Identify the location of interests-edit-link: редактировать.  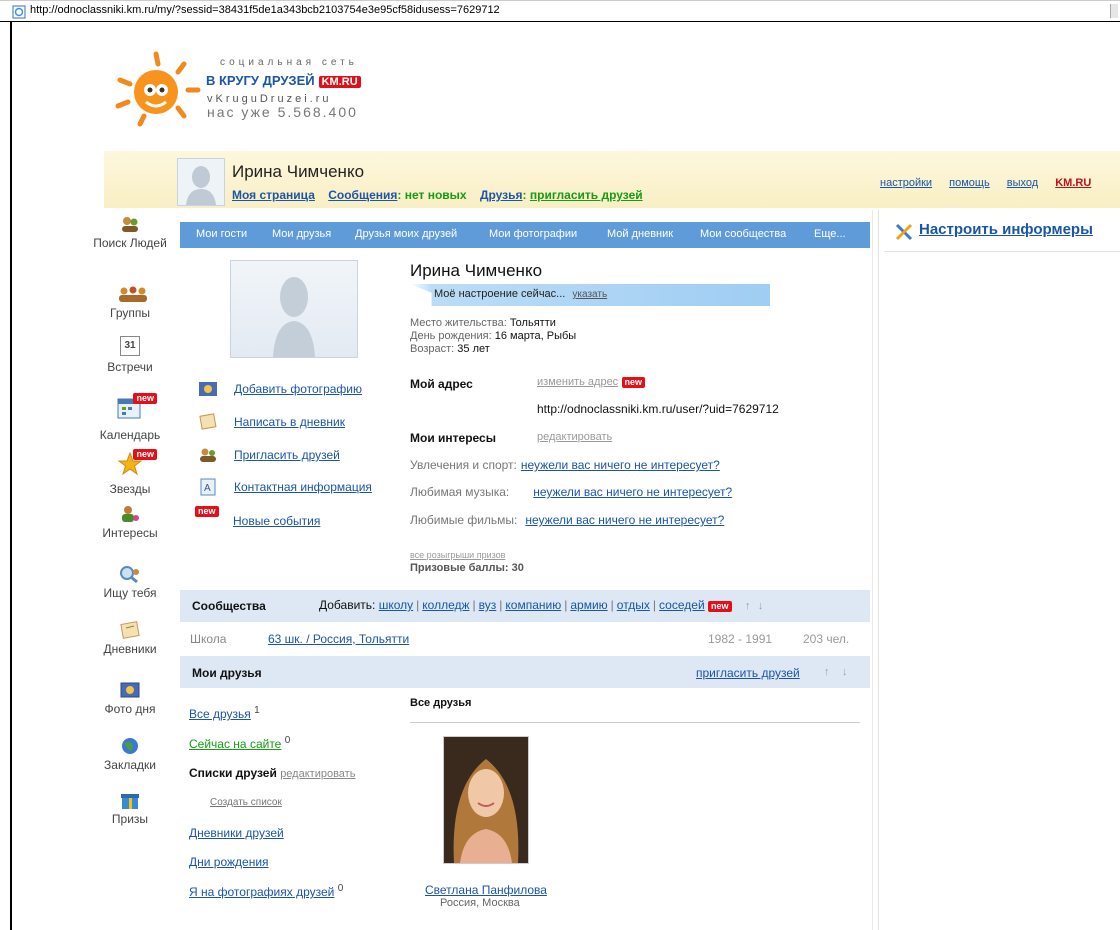
(574, 437).